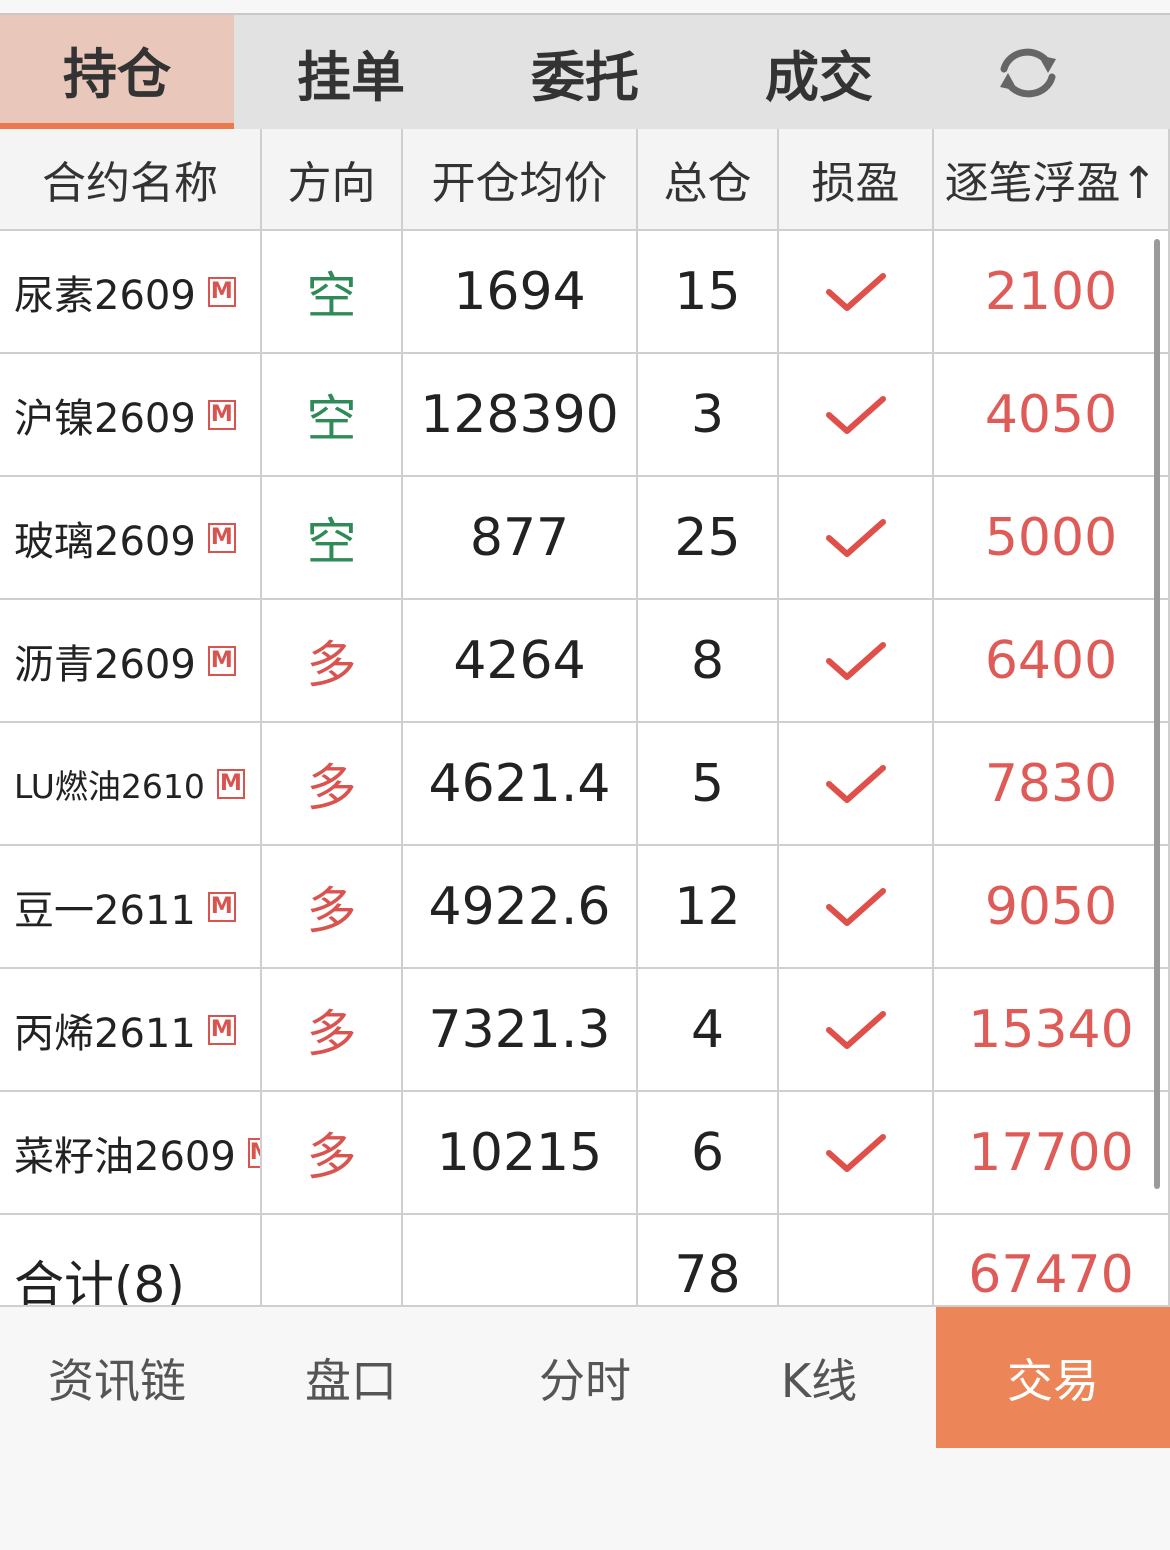 This screenshot has height=1550, width=1170. What do you see at coordinates (351, 72) in the screenshot?
I see `tab-pending-orders: 挂单` at bounding box center [351, 72].